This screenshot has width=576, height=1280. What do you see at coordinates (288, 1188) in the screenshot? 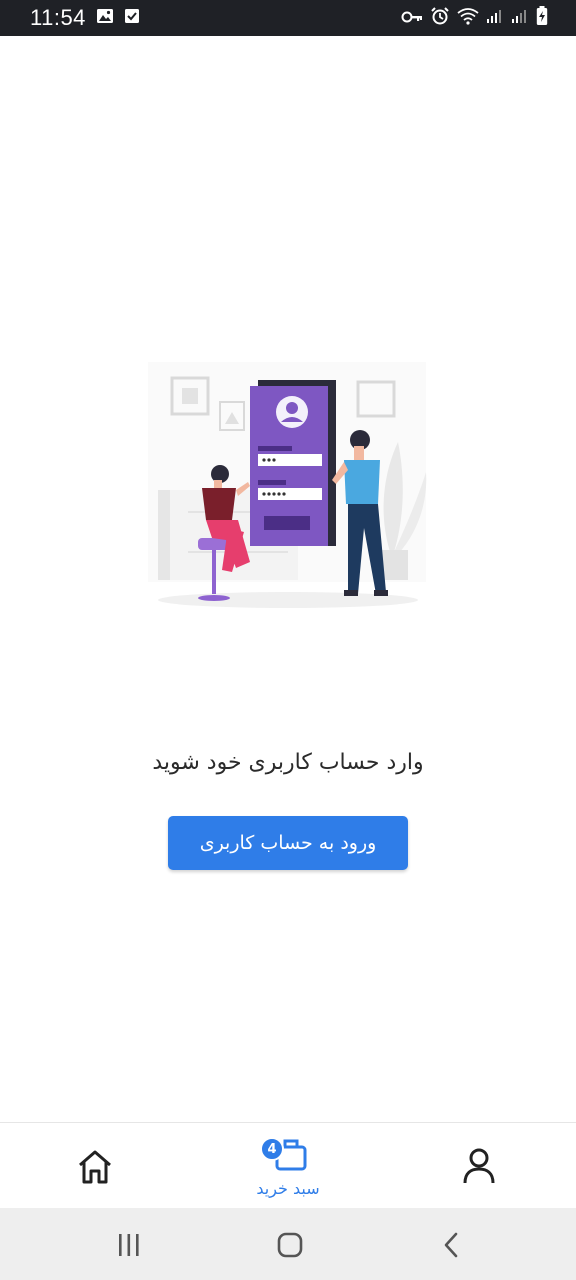
I see `cart-label: سبد خرید` at bounding box center [288, 1188].